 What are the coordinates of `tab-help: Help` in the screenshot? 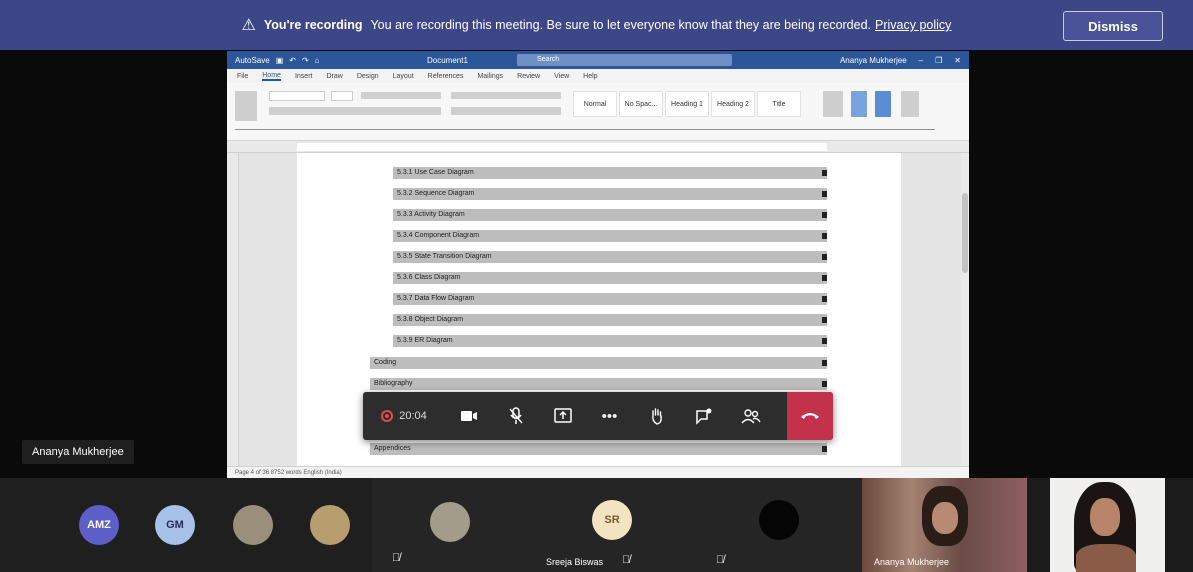 It's located at (590, 76).